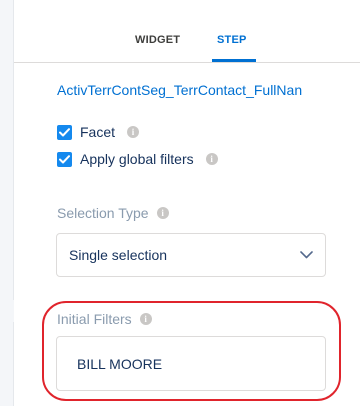  I want to click on initial-filters-label-text: Initial Filters, so click(94, 319).